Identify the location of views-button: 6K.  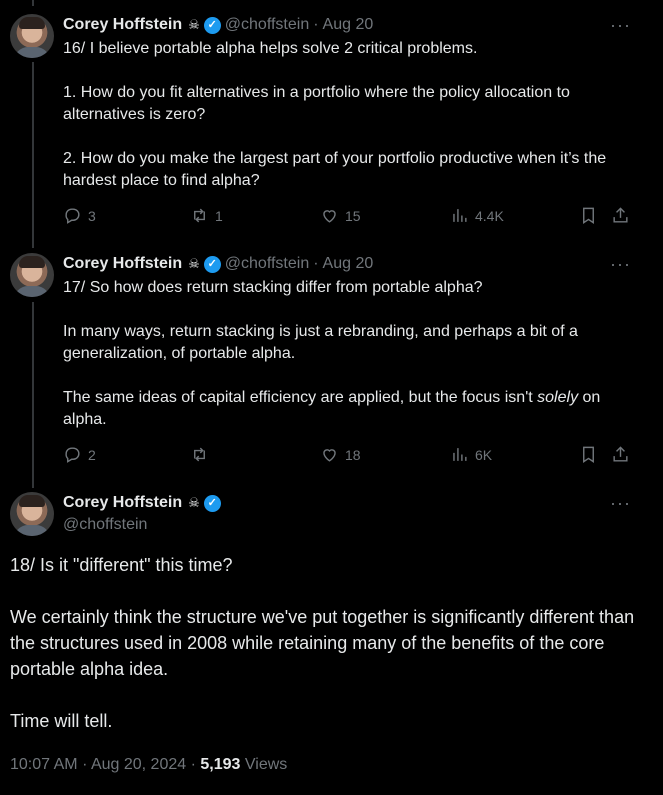
(471, 454).